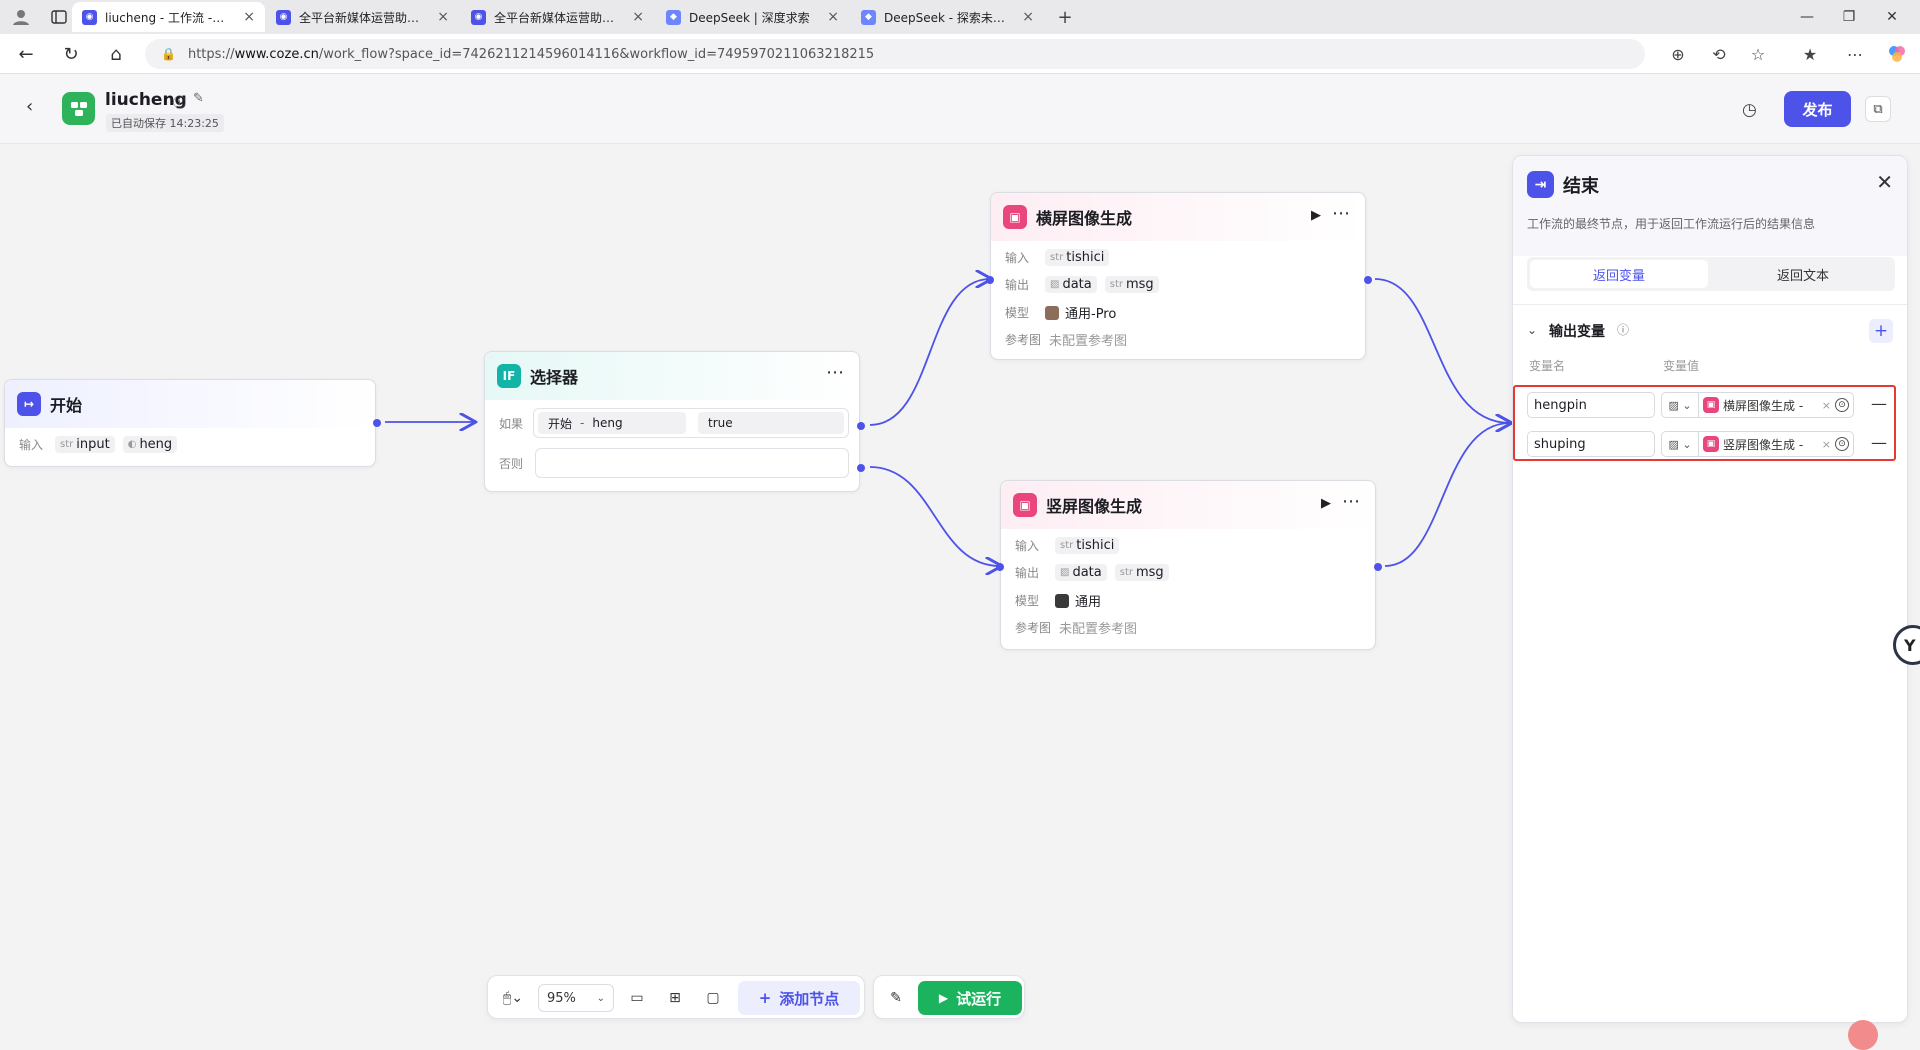 This screenshot has width=1920, height=1050. I want to click on selector-node: IF 选择器 ⋯ 如果 开始 - heng true 否则, so click(674, 421).